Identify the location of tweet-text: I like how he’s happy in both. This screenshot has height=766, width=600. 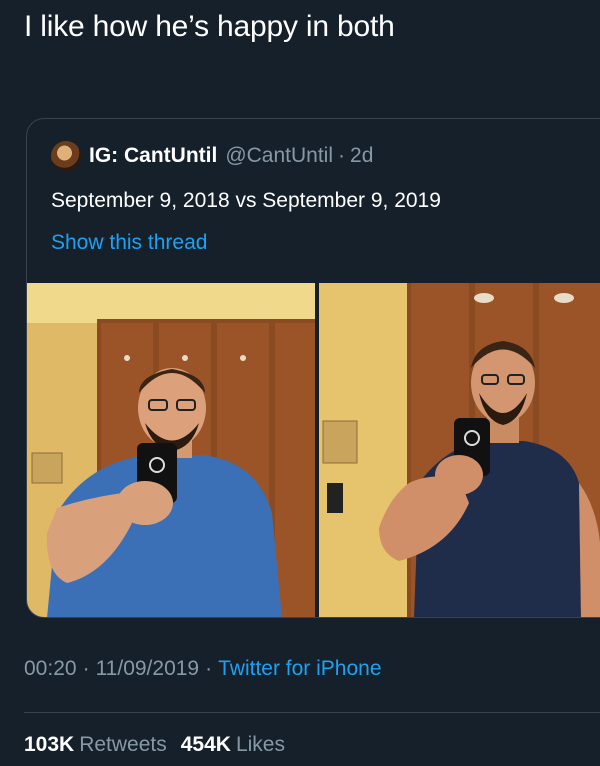
(209, 26).